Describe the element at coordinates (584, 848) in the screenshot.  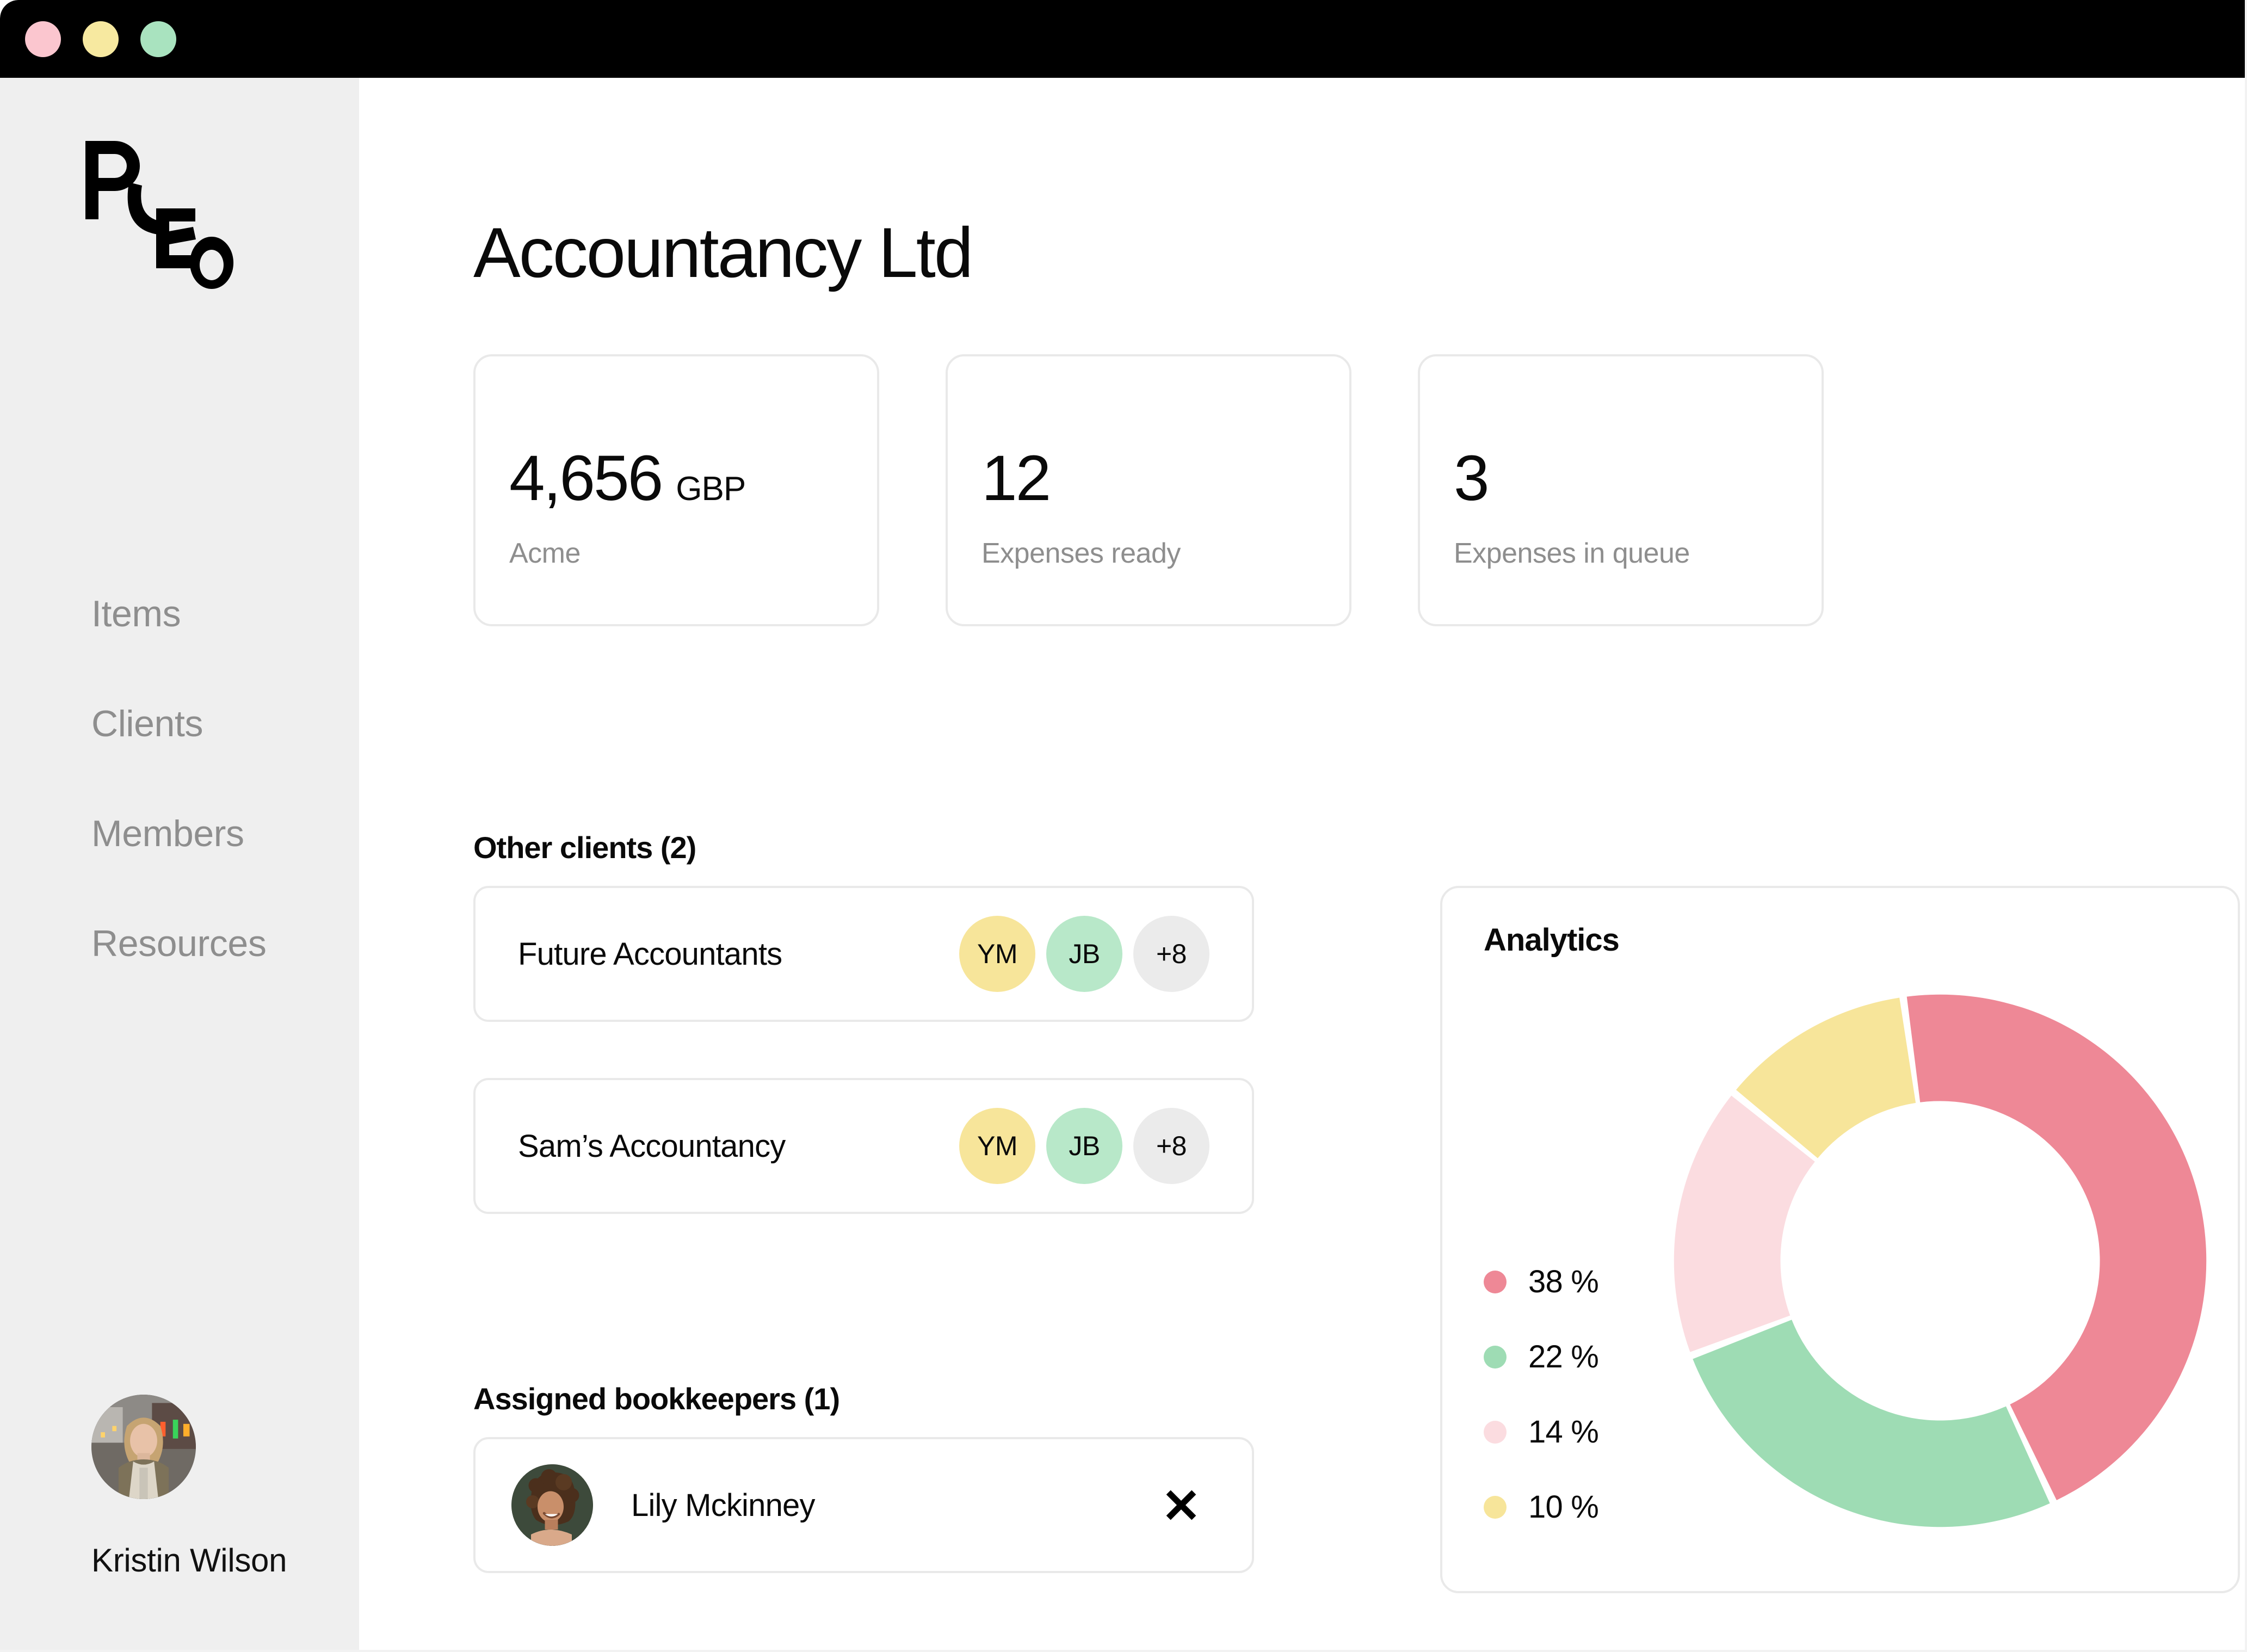
I see `other-clients-heading: Other clients (2)` at that location.